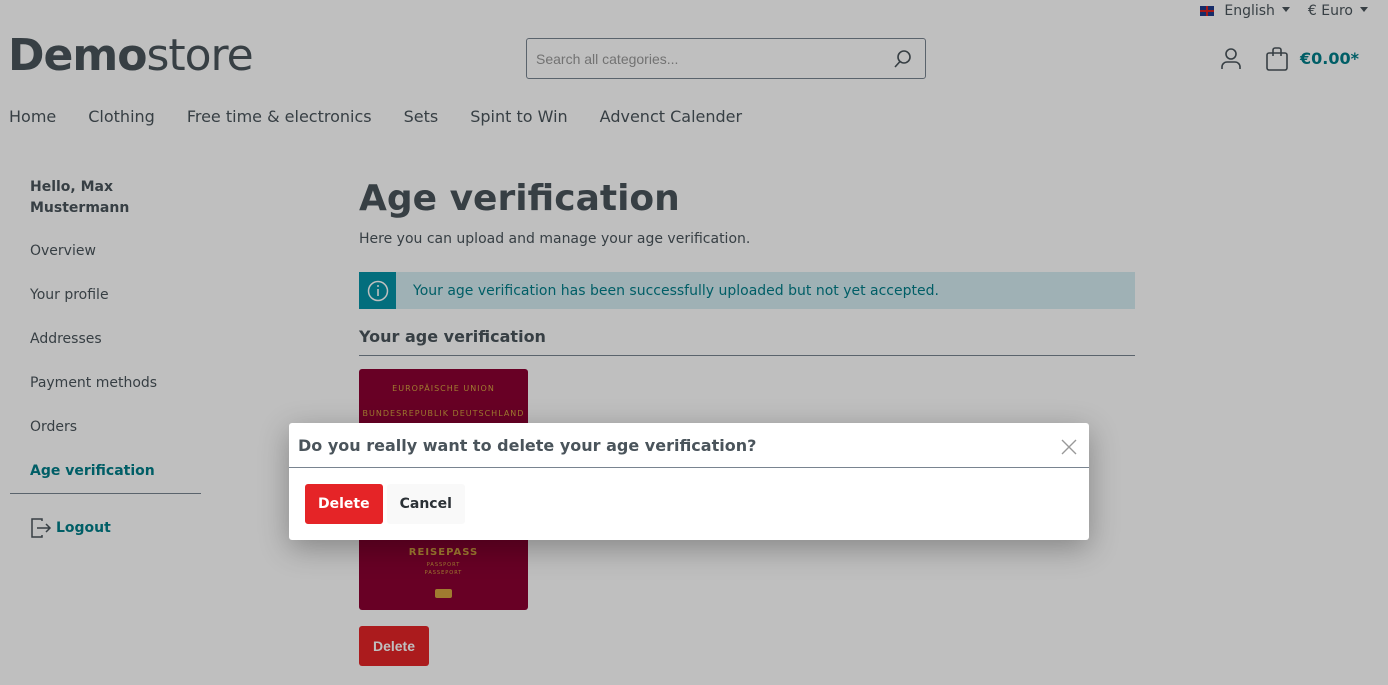 Image resolution: width=1388 pixels, height=685 pixels. I want to click on cancel-button: Cancel, so click(425, 504).